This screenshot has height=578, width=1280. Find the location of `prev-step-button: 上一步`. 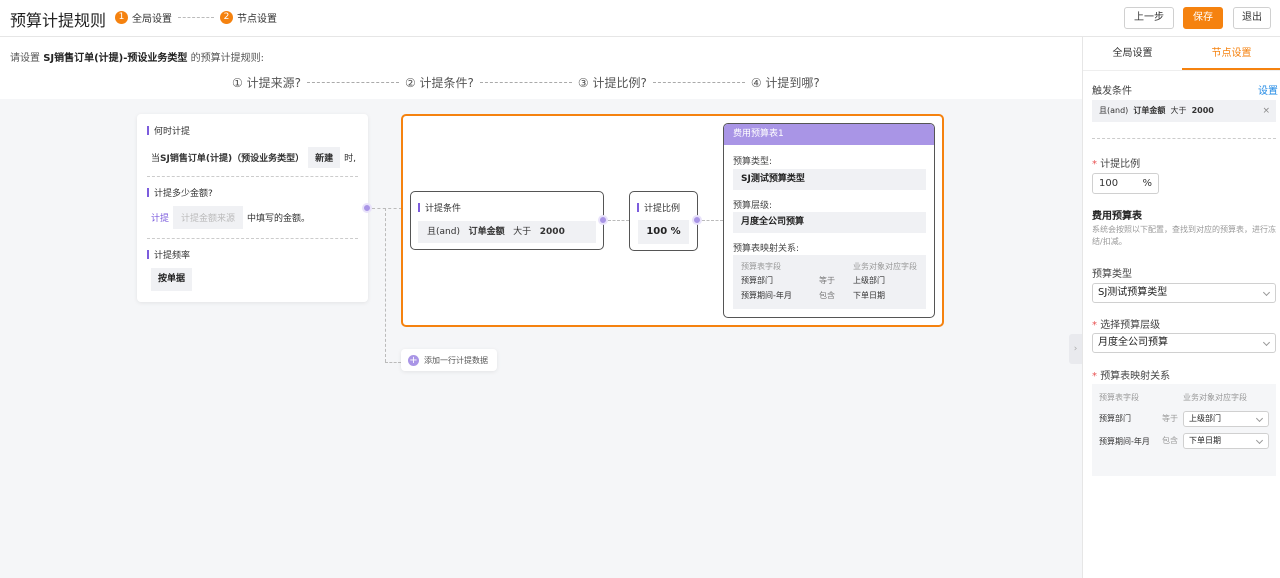

prev-step-button: 上一步 is located at coordinates (1149, 18).